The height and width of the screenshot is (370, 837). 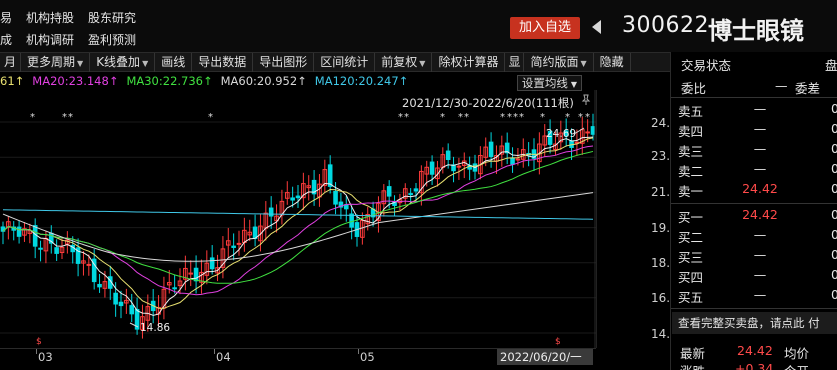 What do you see at coordinates (545, 357) in the screenshot?
I see `crosshair-date: 2022/06/20/一` at bounding box center [545, 357].